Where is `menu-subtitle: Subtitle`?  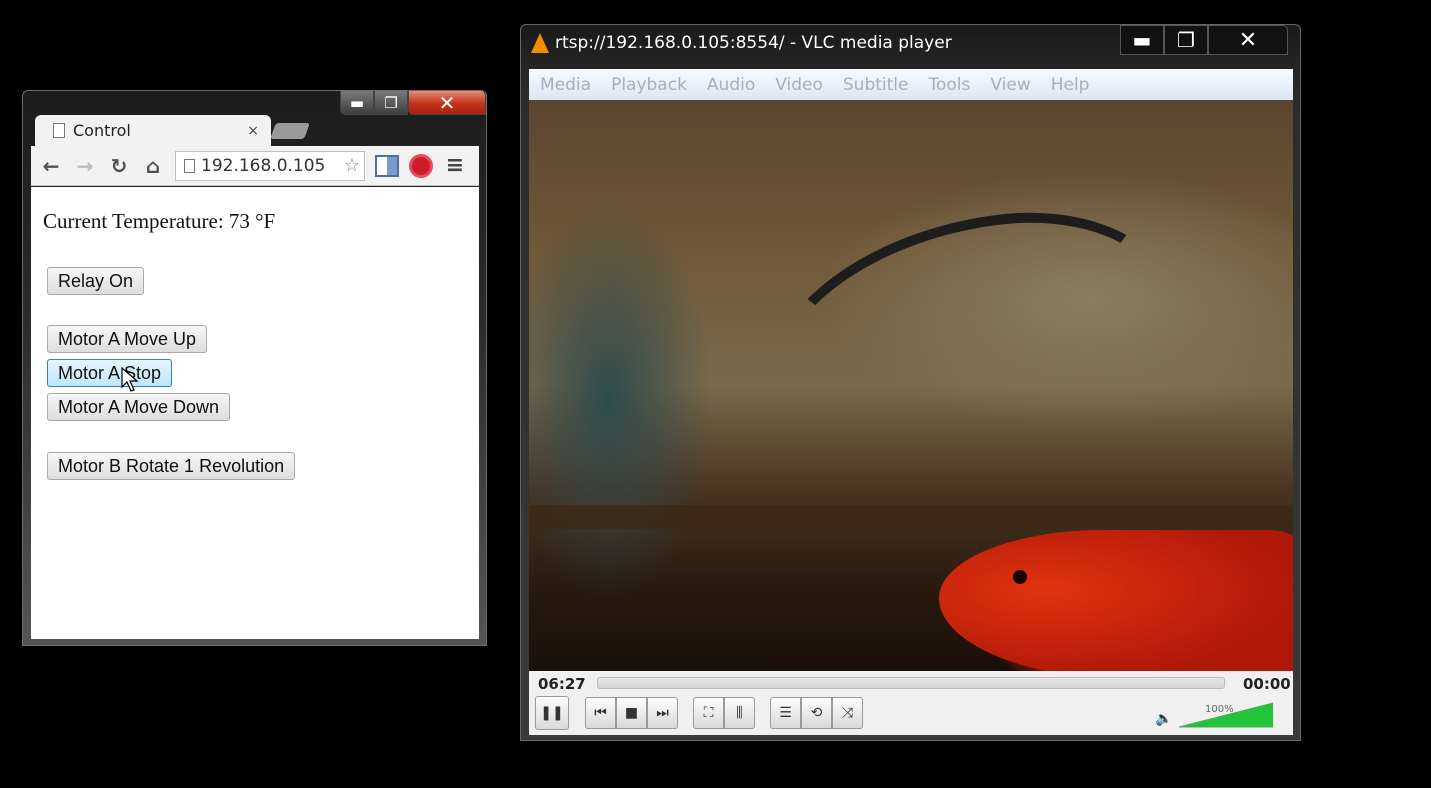
menu-subtitle: Subtitle is located at coordinates (876, 85).